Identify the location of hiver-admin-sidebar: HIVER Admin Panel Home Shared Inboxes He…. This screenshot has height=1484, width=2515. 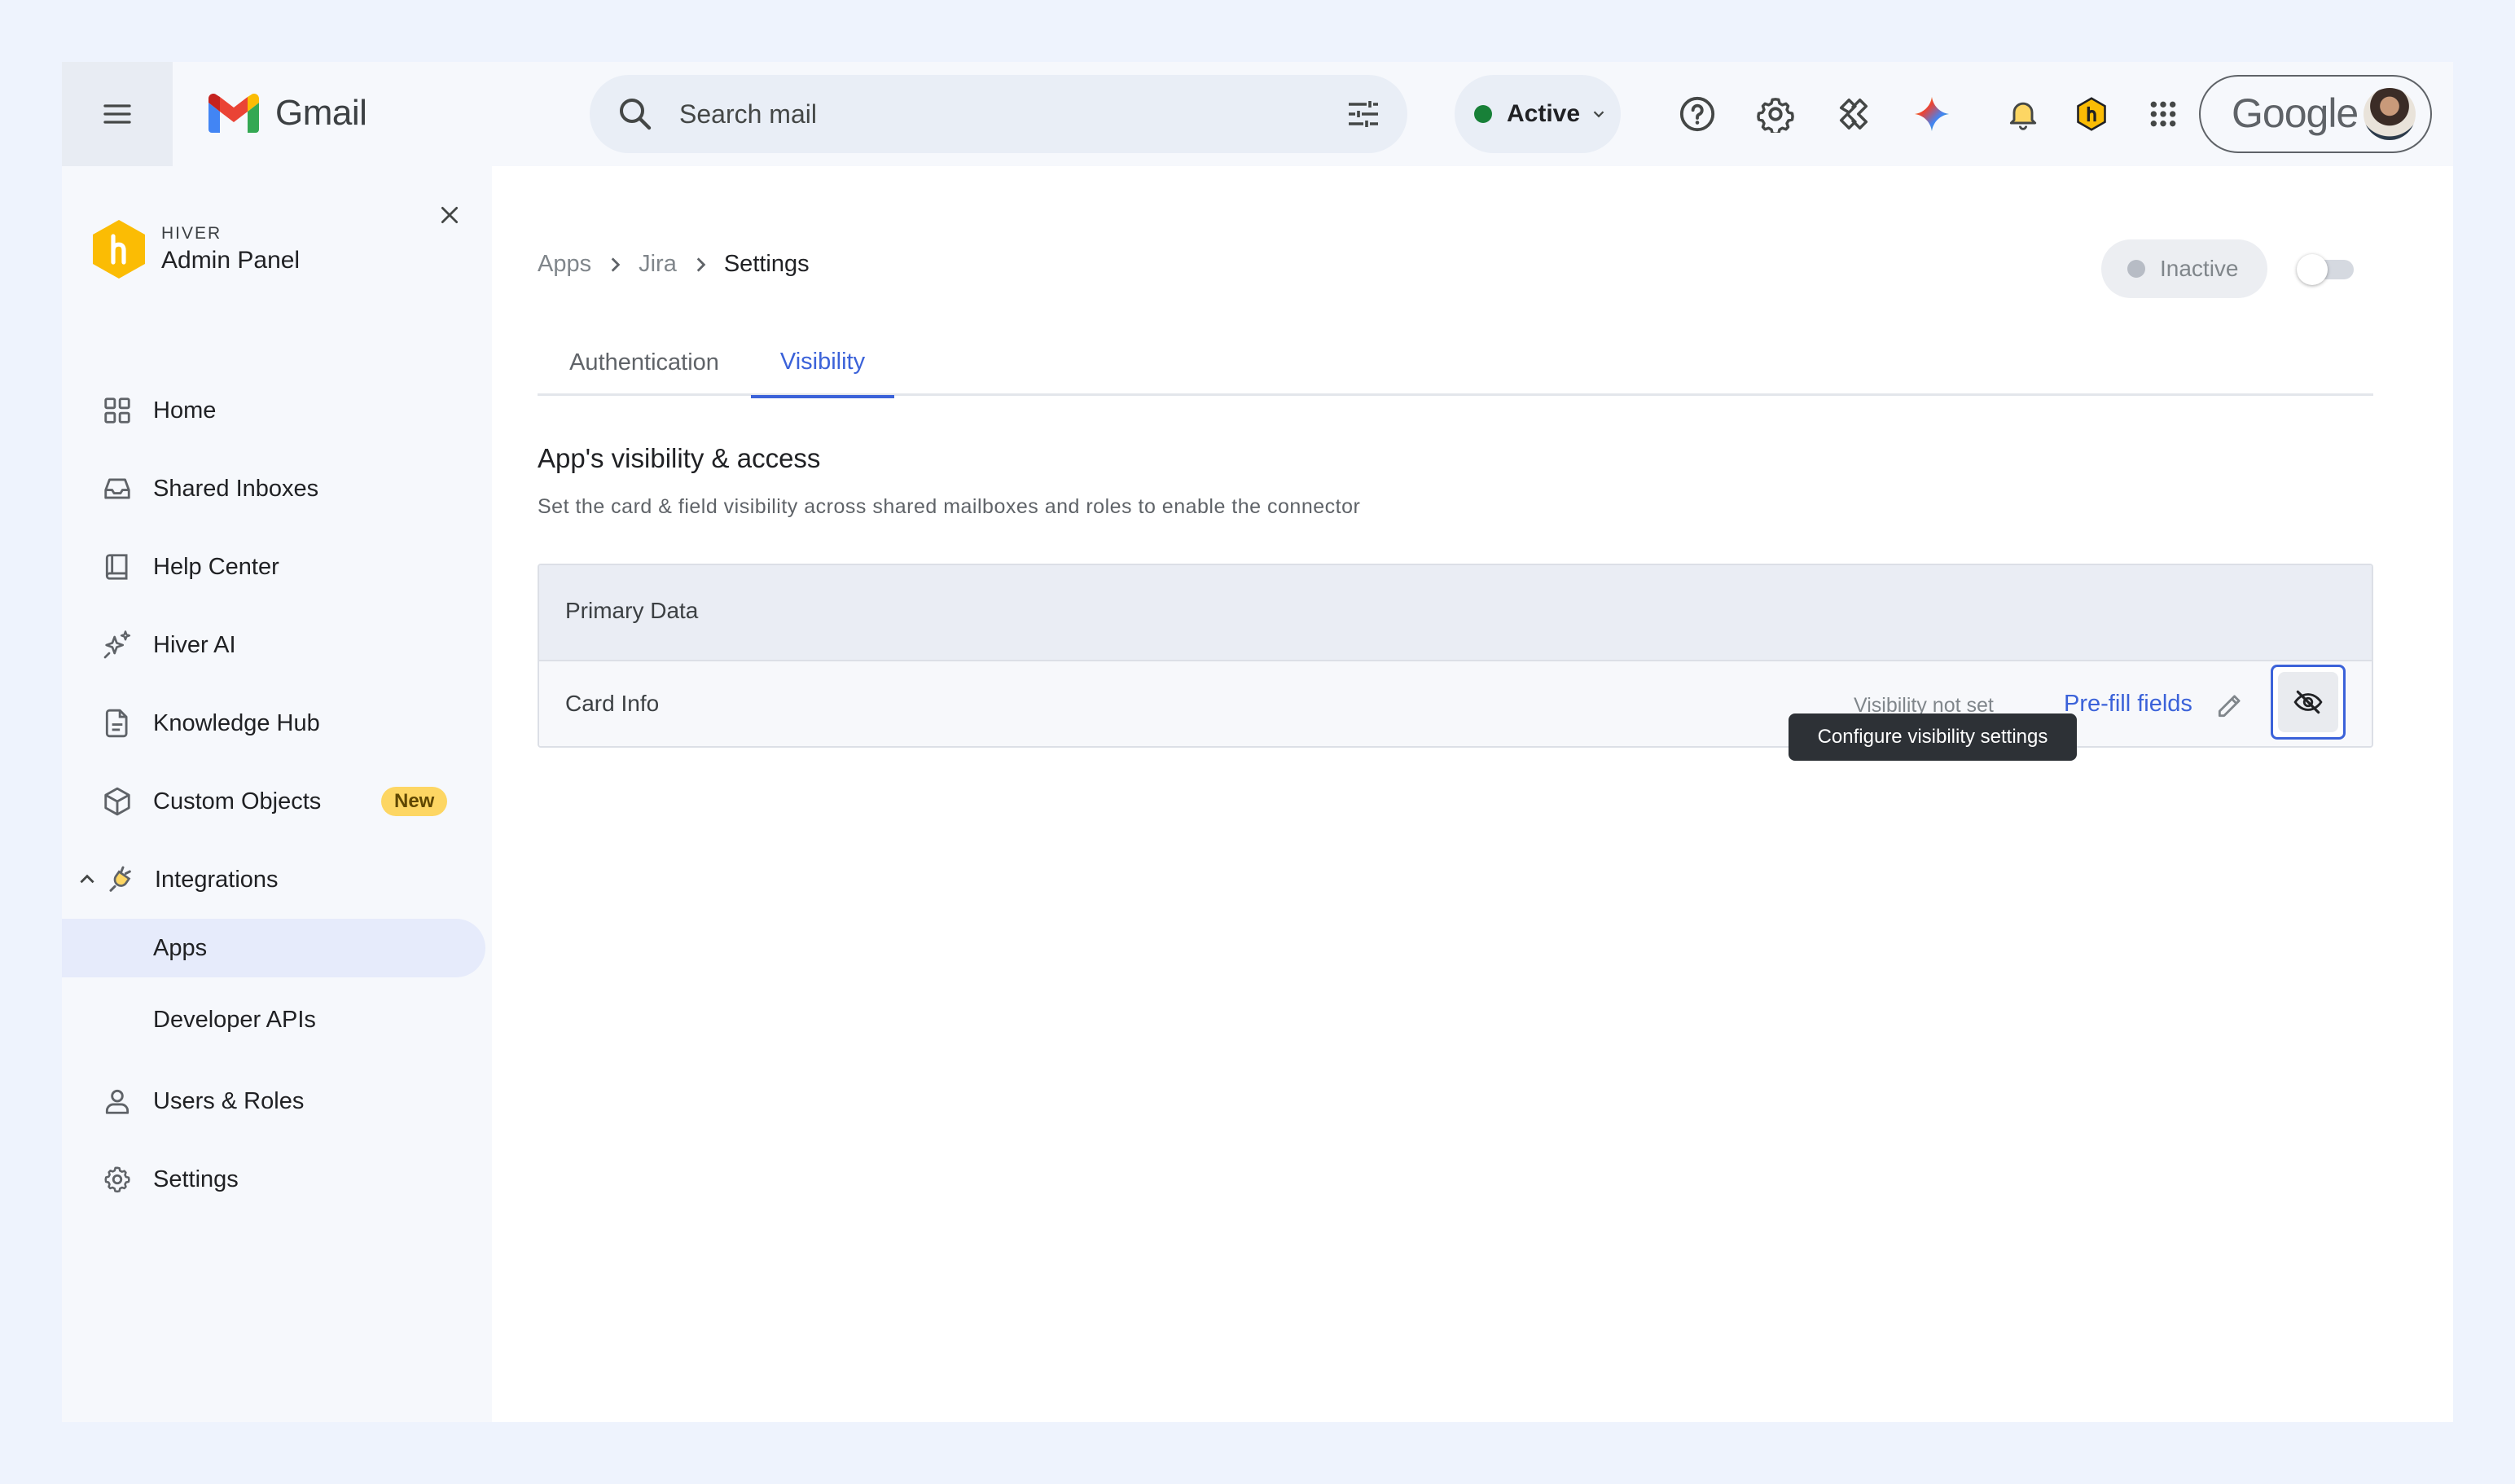
(277, 794).